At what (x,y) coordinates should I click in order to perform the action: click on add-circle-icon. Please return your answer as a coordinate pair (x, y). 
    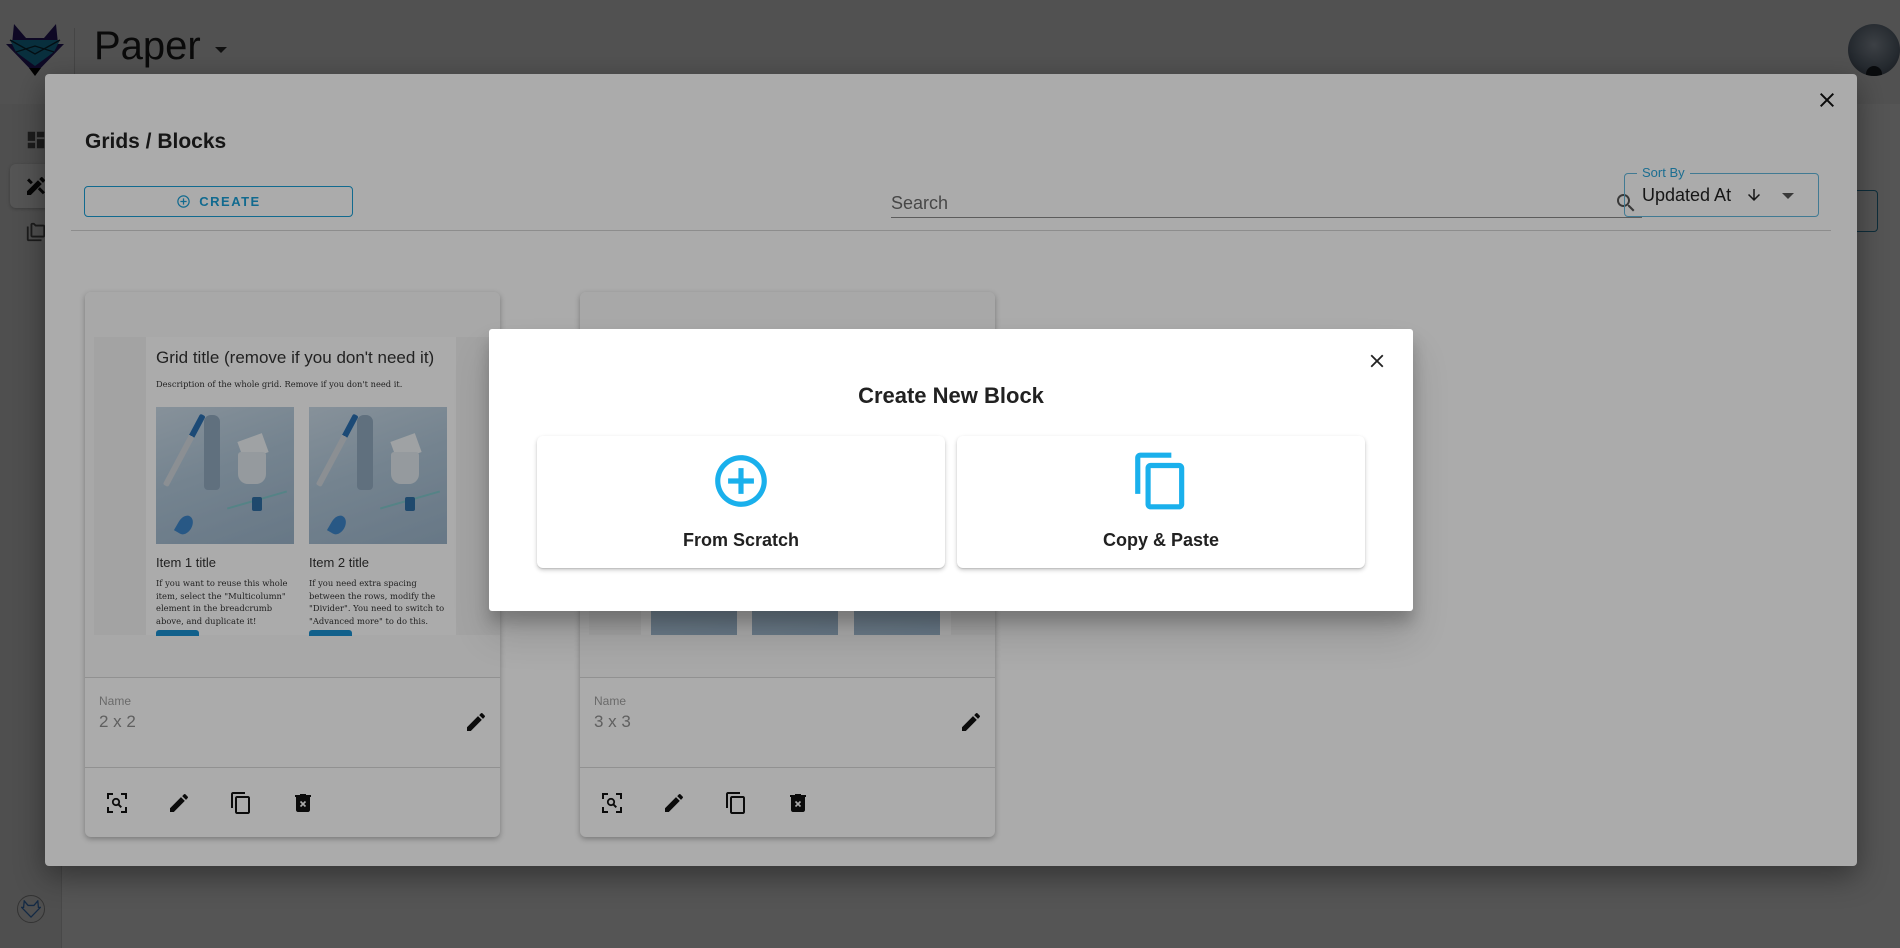
    Looking at the image, I should click on (741, 481).